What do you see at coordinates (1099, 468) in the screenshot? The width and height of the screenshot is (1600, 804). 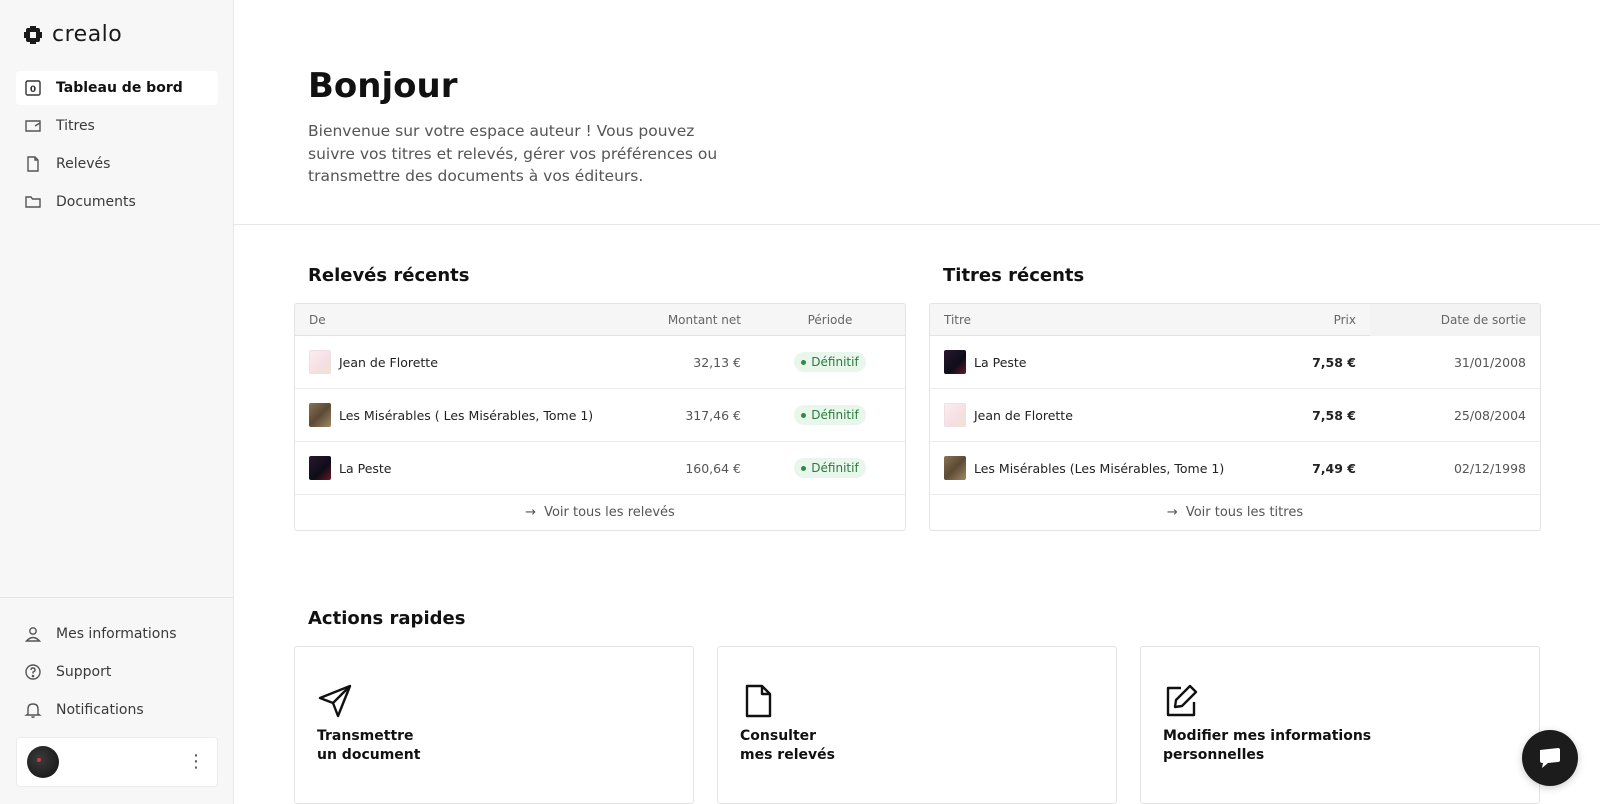 I see `row-title: Les Misérables (Les Misérables, Tome 1)` at bounding box center [1099, 468].